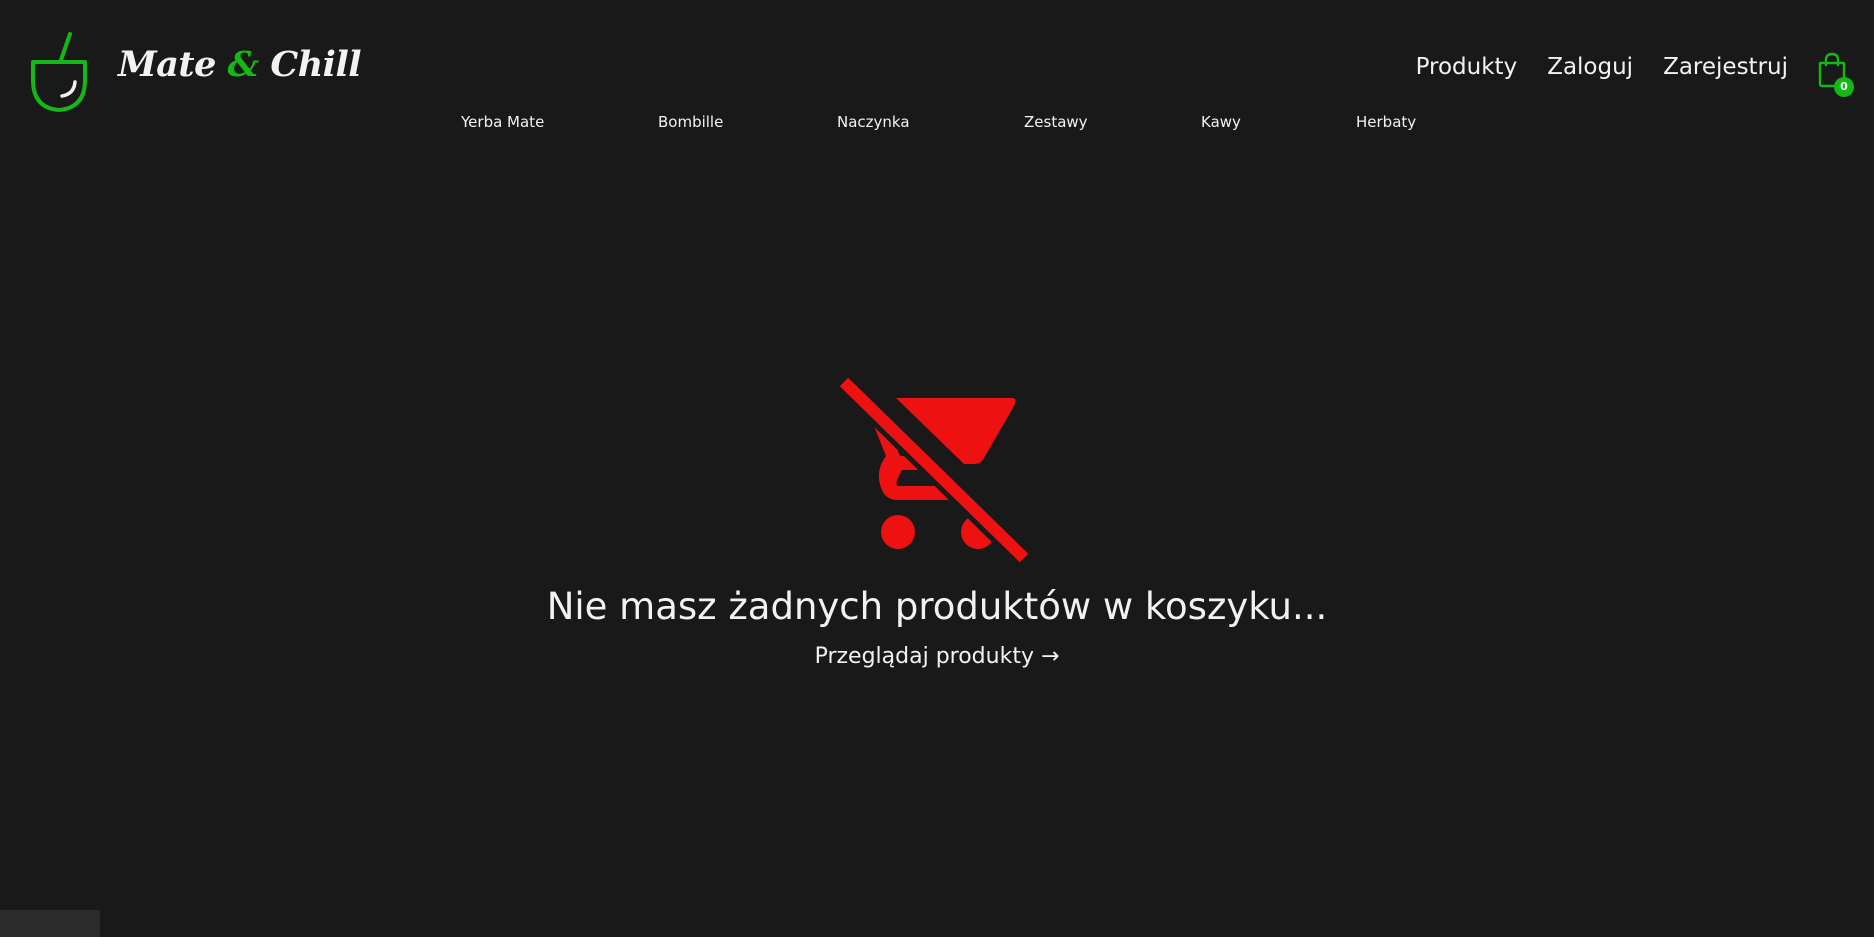 This screenshot has height=937, width=1874. Describe the element at coordinates (1467, 67) in the screenshot. I see `nav-link-products: Produkty` at that location.